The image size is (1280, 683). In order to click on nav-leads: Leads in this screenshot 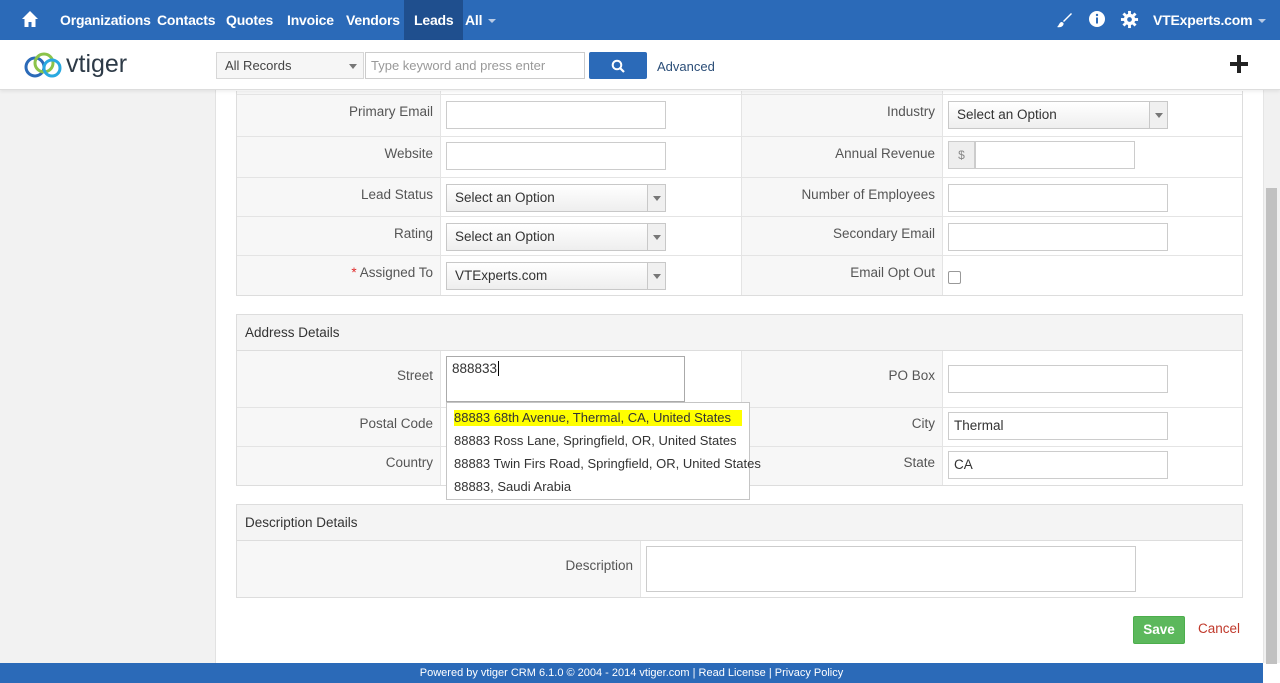, I will do `click(434, 20)`.